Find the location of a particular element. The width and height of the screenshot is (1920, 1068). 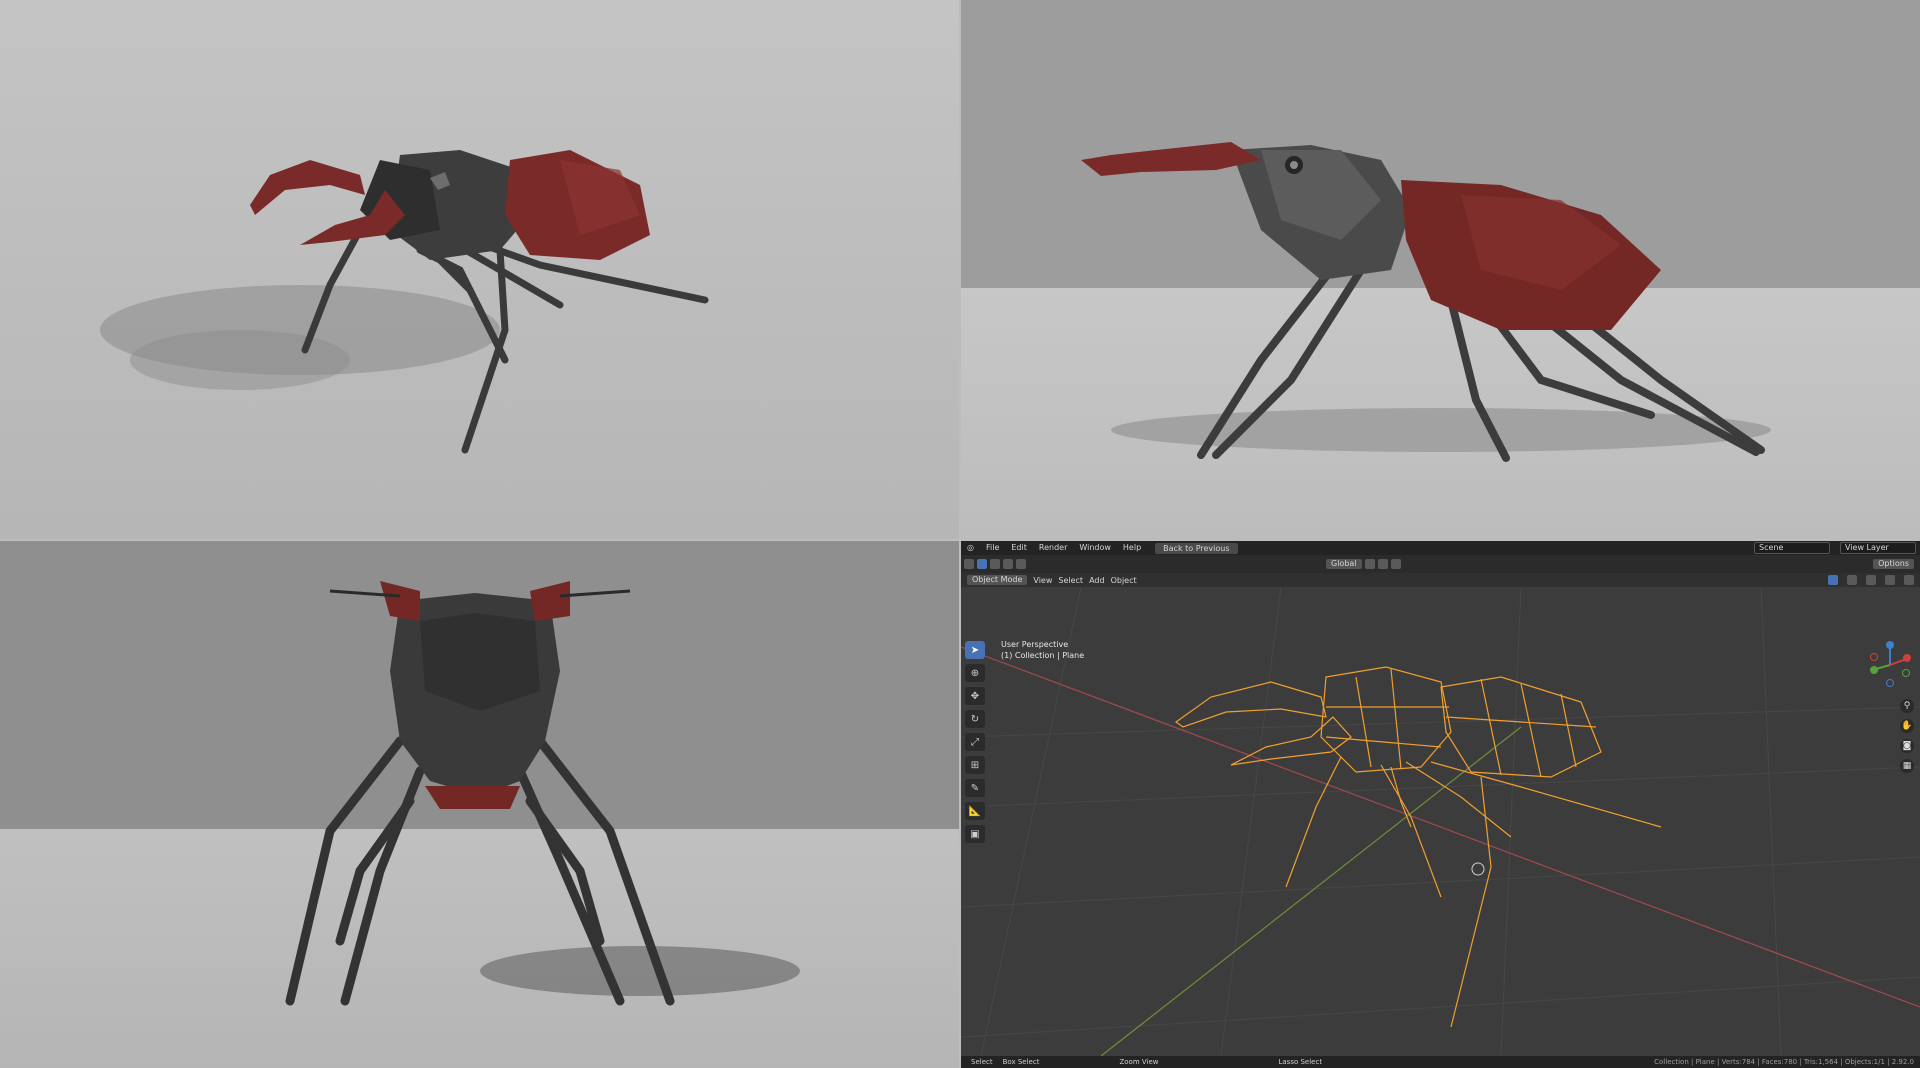

snap-icon is located at coordinates (1382, 564).